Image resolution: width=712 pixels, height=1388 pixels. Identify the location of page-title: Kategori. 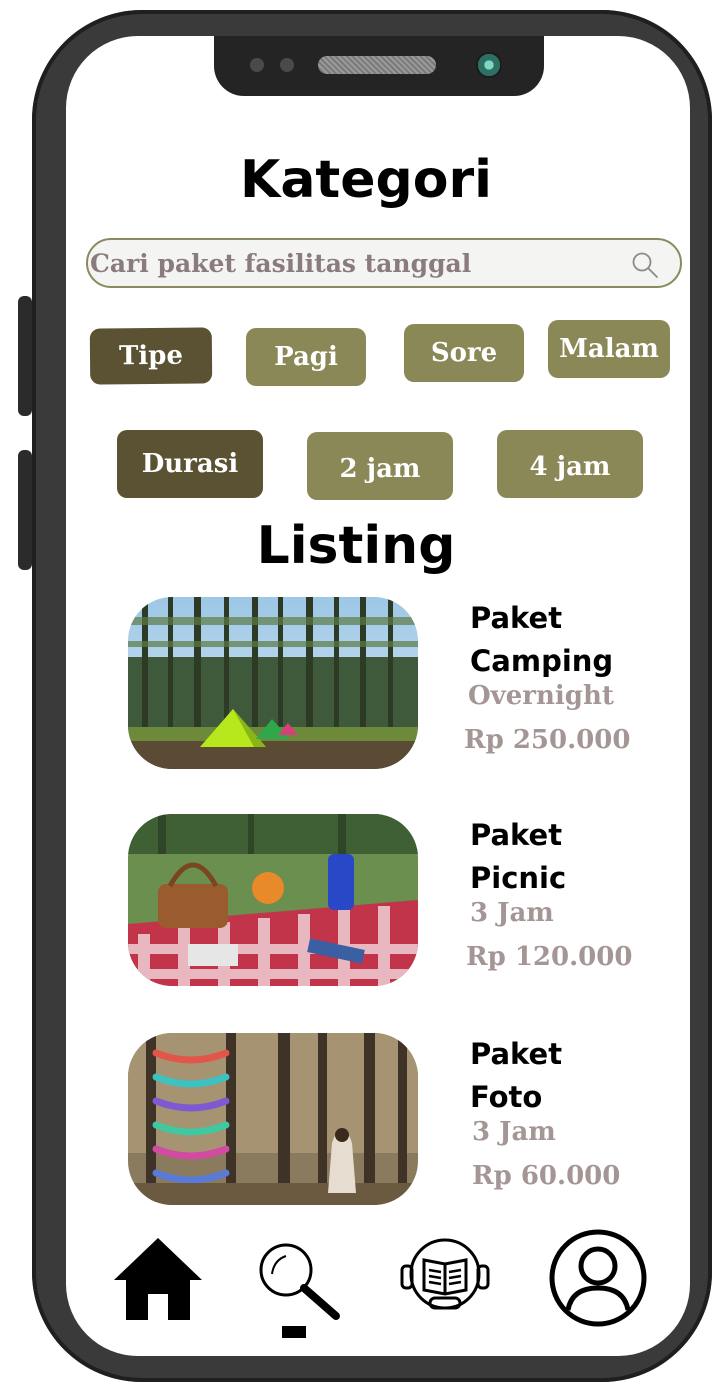
(366, 180).